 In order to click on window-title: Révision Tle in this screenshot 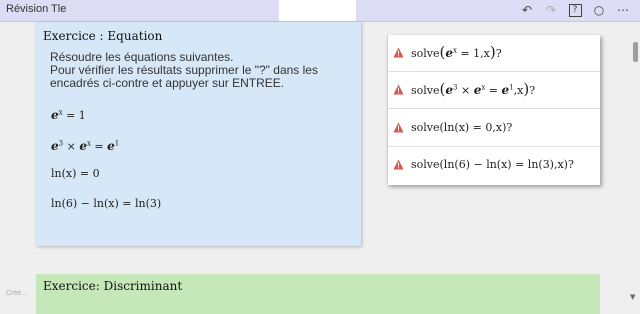, I will do `click(36, 9)`.